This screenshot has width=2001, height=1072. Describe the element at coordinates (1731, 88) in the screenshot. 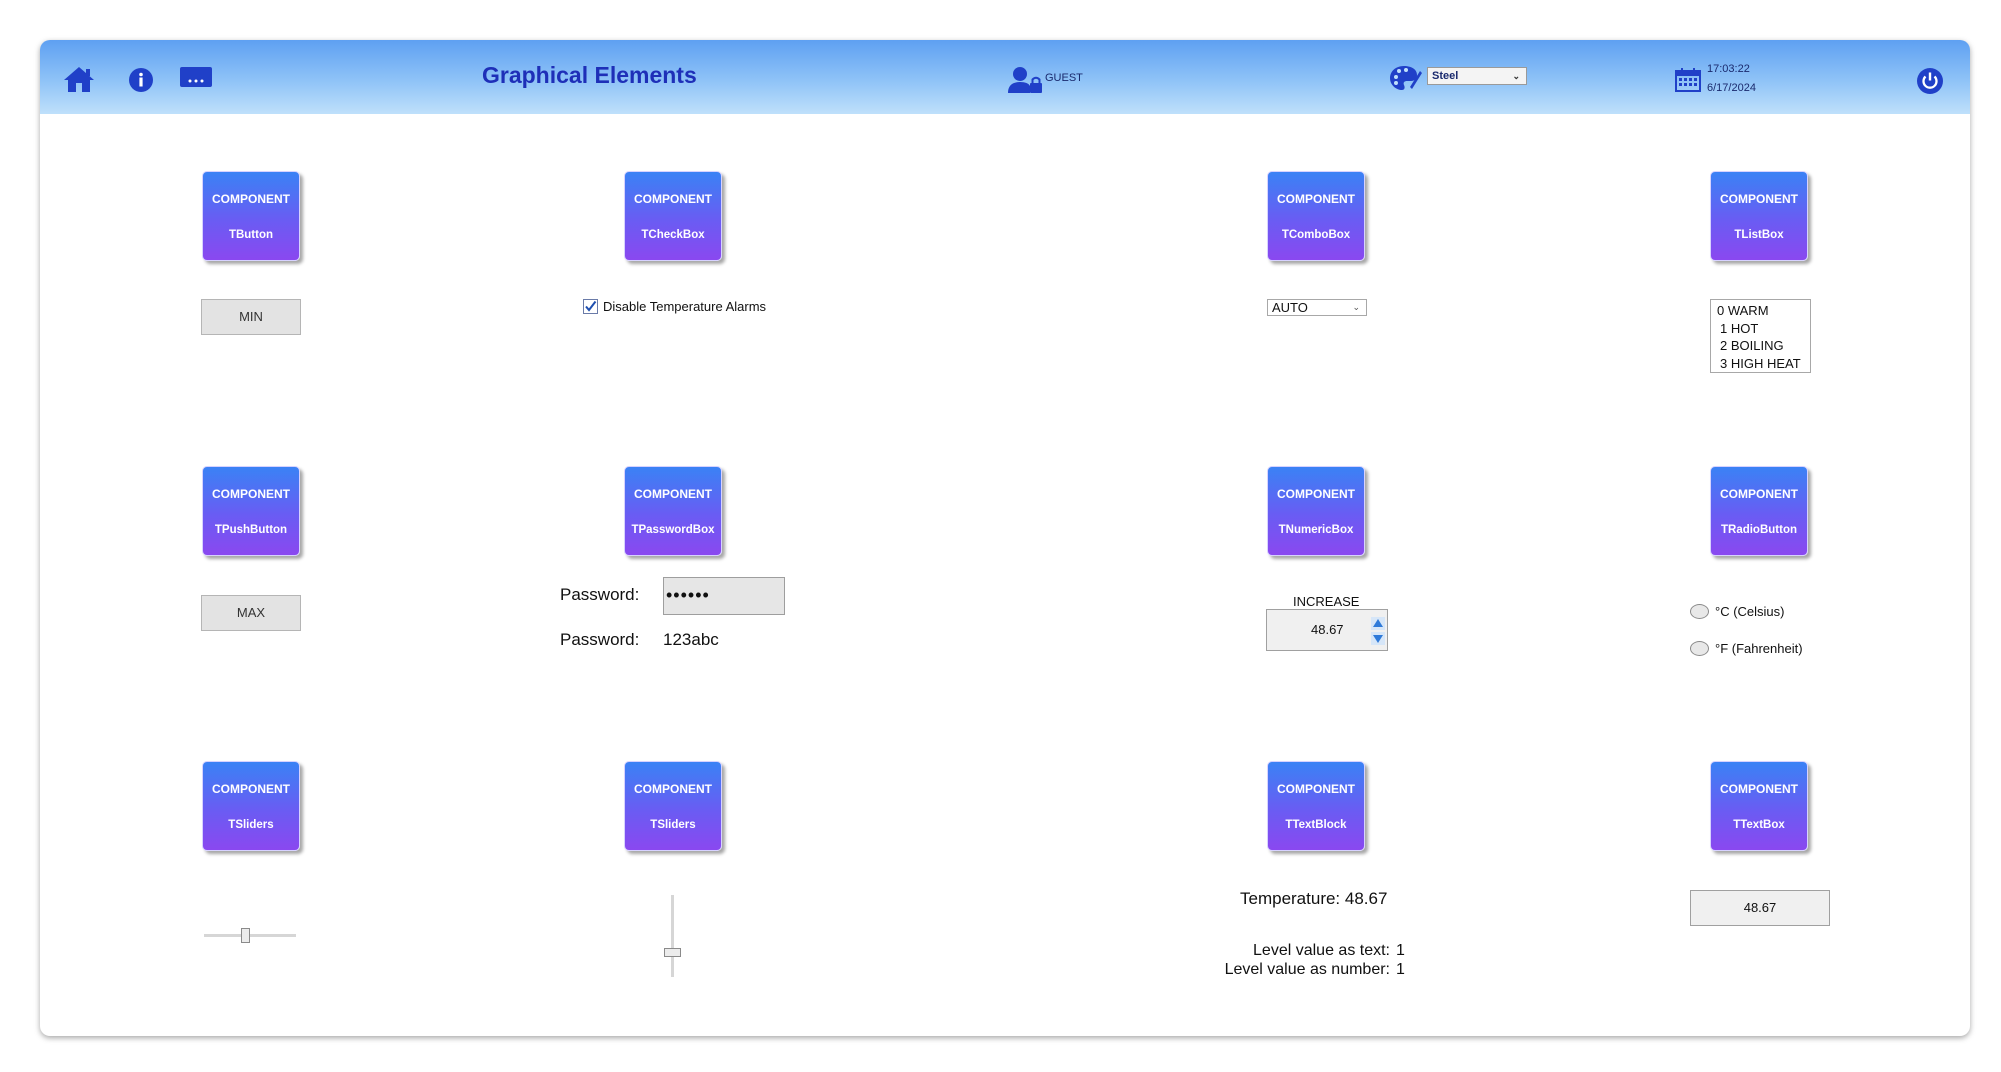

I see `clock-date: 6/17/2024` at that location.